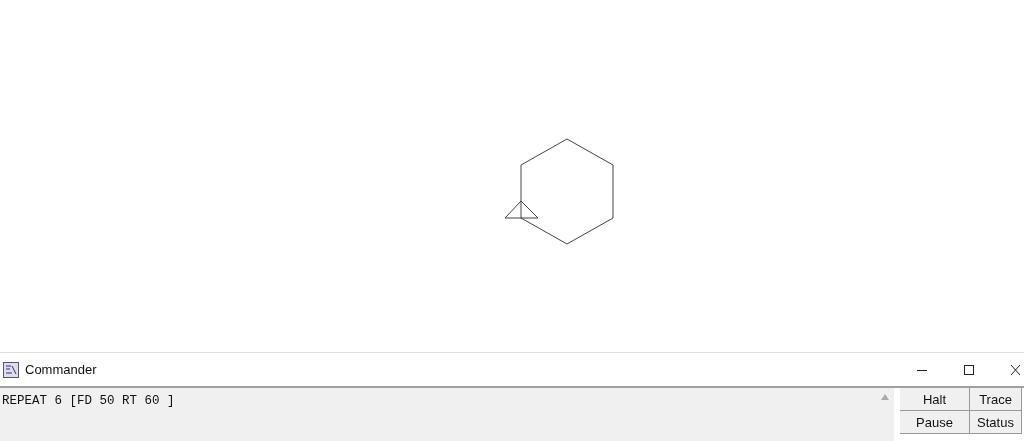 Image resolution: width=1024 pixels, height=441 pixels. I want to click on window-title: Commander, so click(61, 369).